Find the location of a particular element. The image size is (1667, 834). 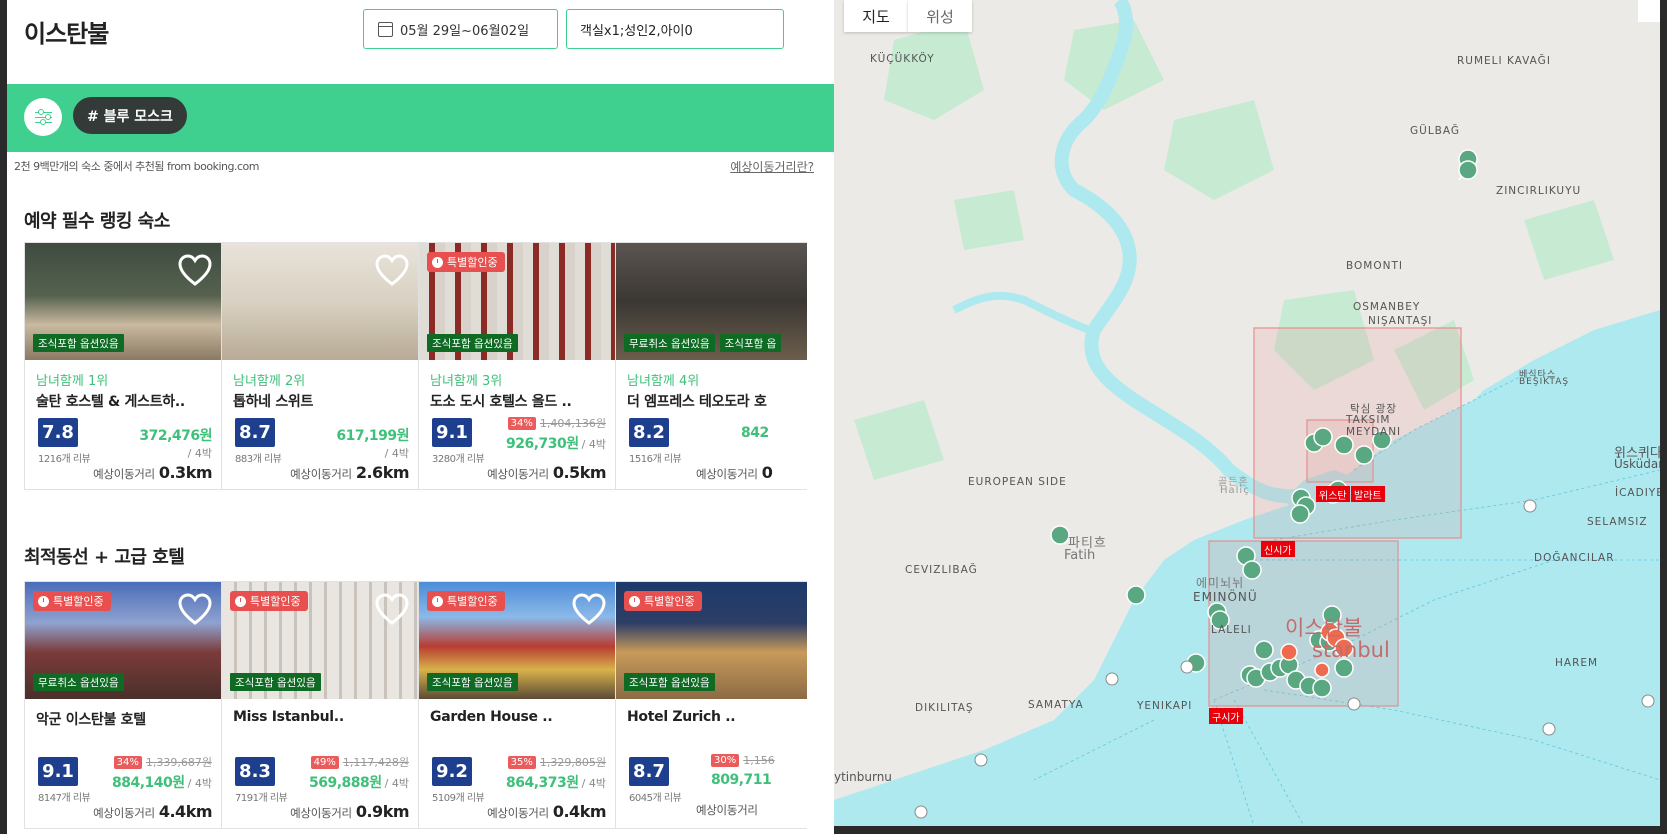

distance-row: 예상이동거리 0.9km is located at coordinates (349, 811).